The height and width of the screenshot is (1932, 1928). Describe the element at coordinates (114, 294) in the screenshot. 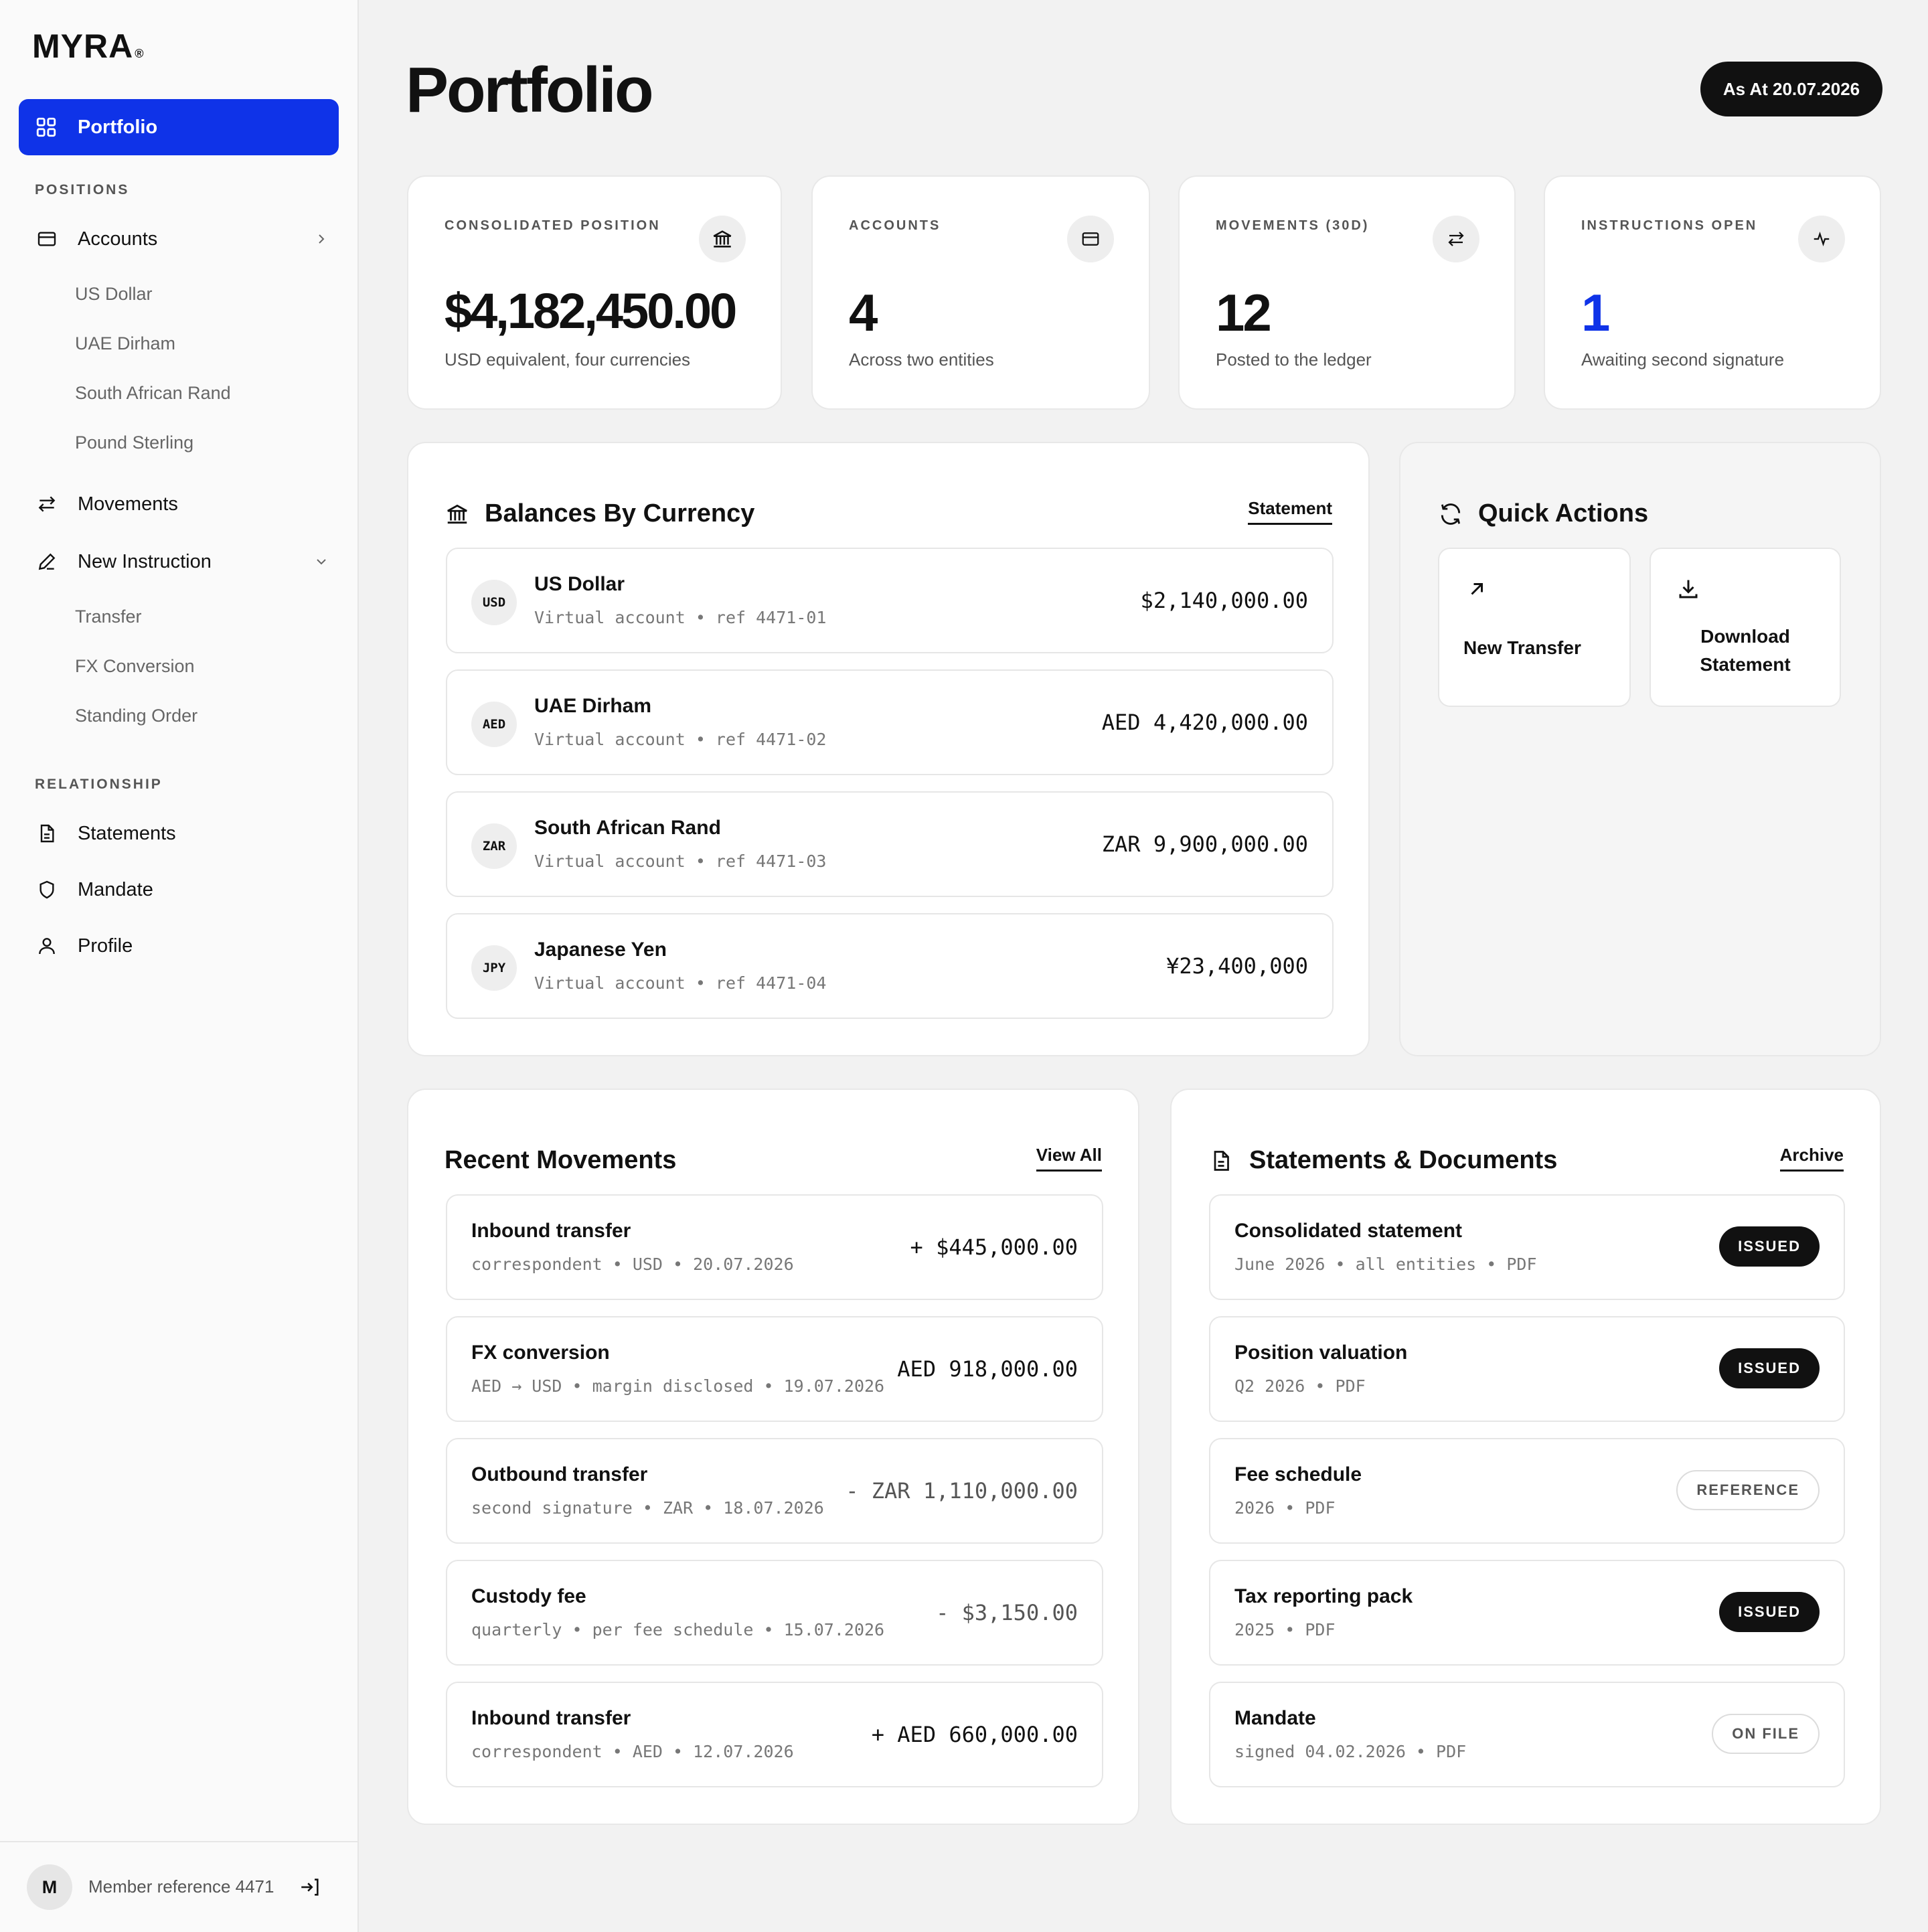

I see `sidebar-subitem-us-dollar: US Dollar` at that location.